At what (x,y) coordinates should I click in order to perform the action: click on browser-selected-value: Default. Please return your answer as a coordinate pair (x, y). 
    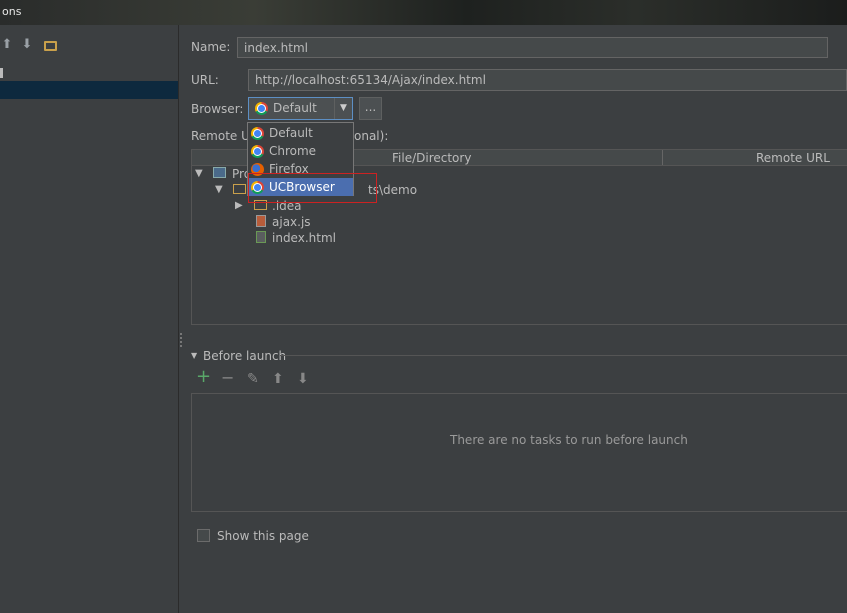
    Looking at the image, I should click on (295, 108).